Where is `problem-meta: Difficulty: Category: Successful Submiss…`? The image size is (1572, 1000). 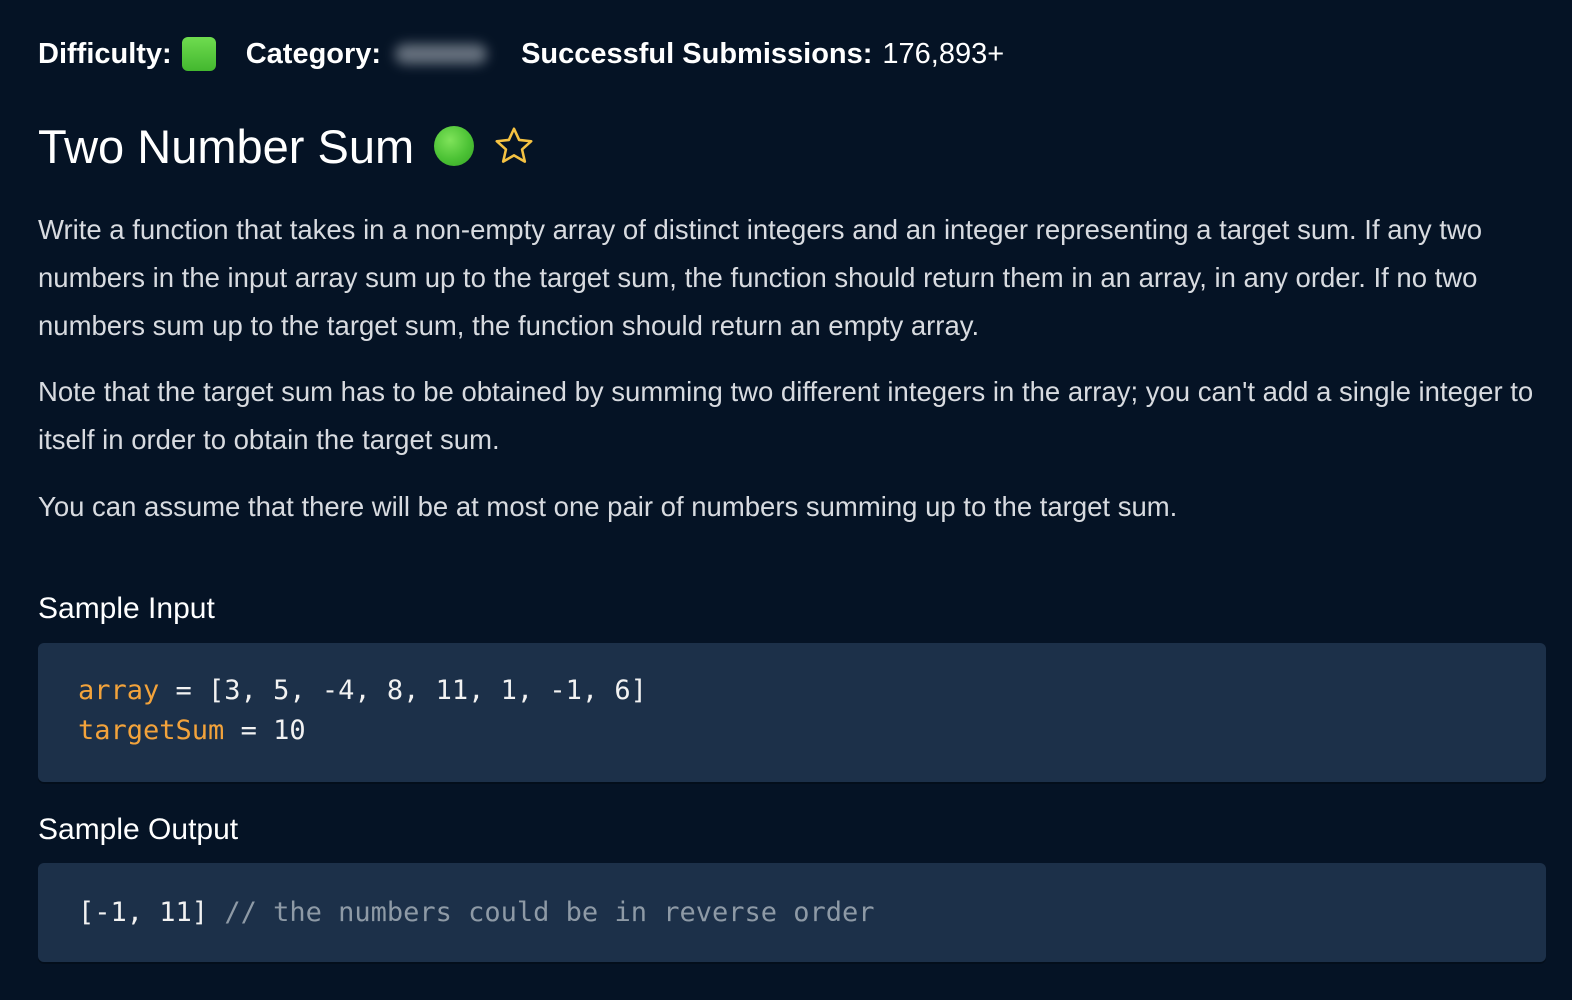
problem-meta: Difficulty: Category: Successful Submiss… is located at coordinates (521, 54).